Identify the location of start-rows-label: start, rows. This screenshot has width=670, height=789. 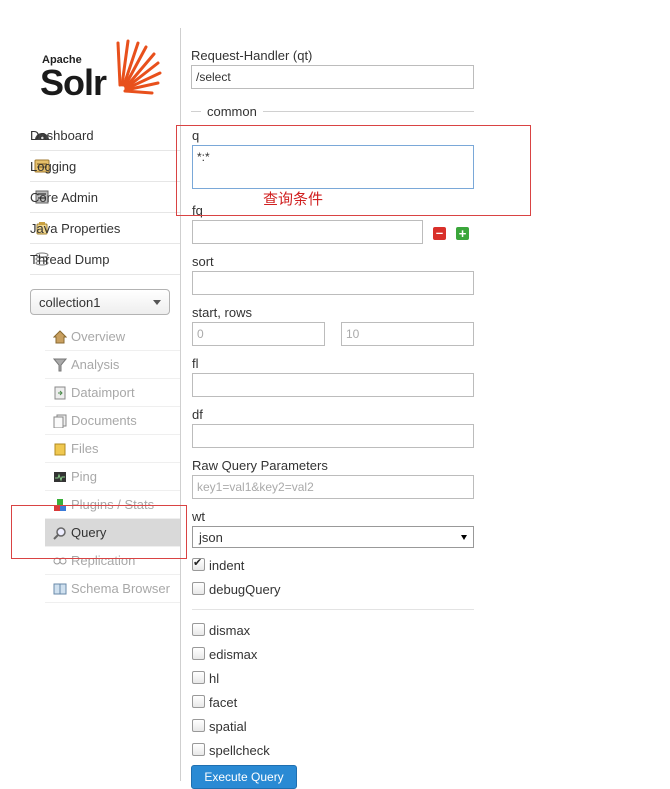
(222, 312).